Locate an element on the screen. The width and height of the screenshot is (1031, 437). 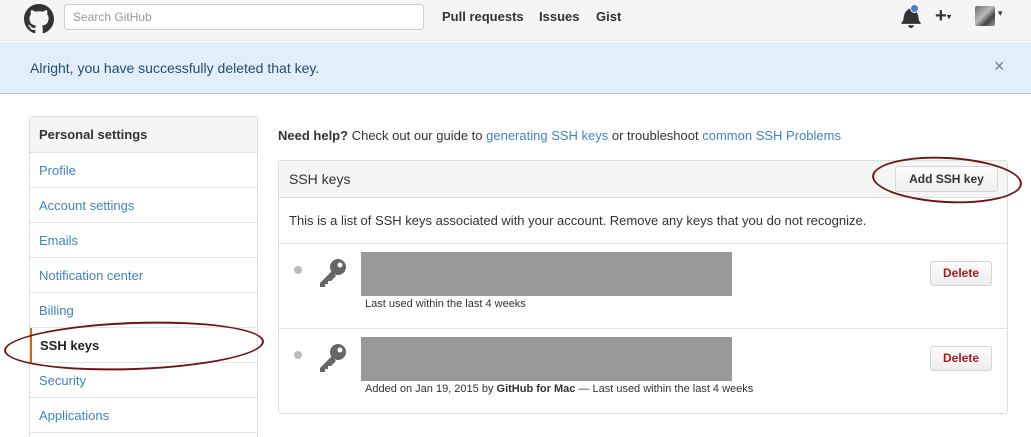
github-logo-icon is located at coordinates (39, 19).